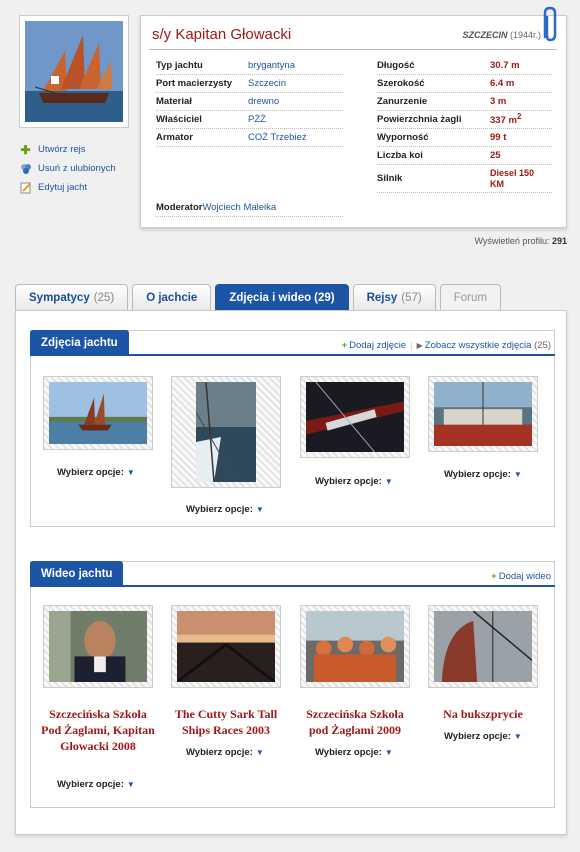  What do you see at coordinates (464, 84) in the screenshot?
I see `detail-row: Szerokość 6.4 m` at bounding box center [464, 84].